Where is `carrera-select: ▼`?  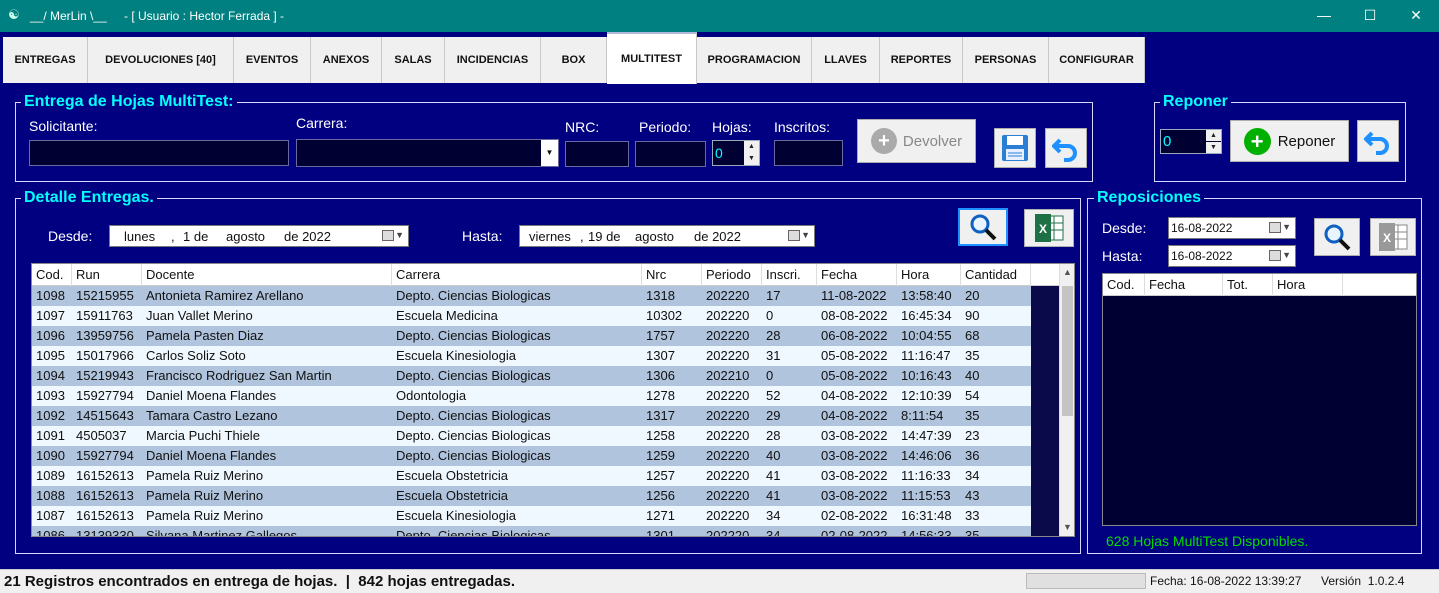
carrera-select: ▼ is located at coordinates (427, 153).